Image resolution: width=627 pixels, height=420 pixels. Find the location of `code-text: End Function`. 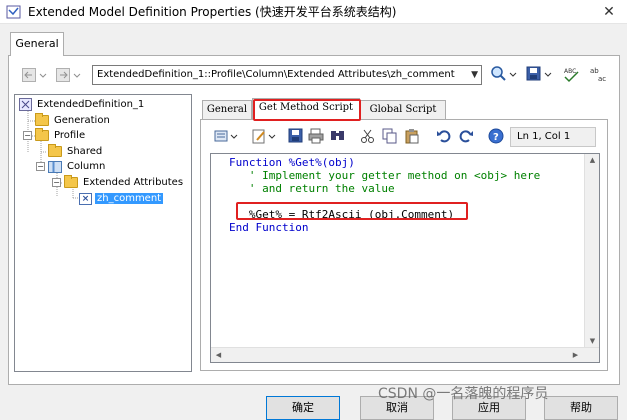

code-text: End Function is located at coordinates (269, 227).